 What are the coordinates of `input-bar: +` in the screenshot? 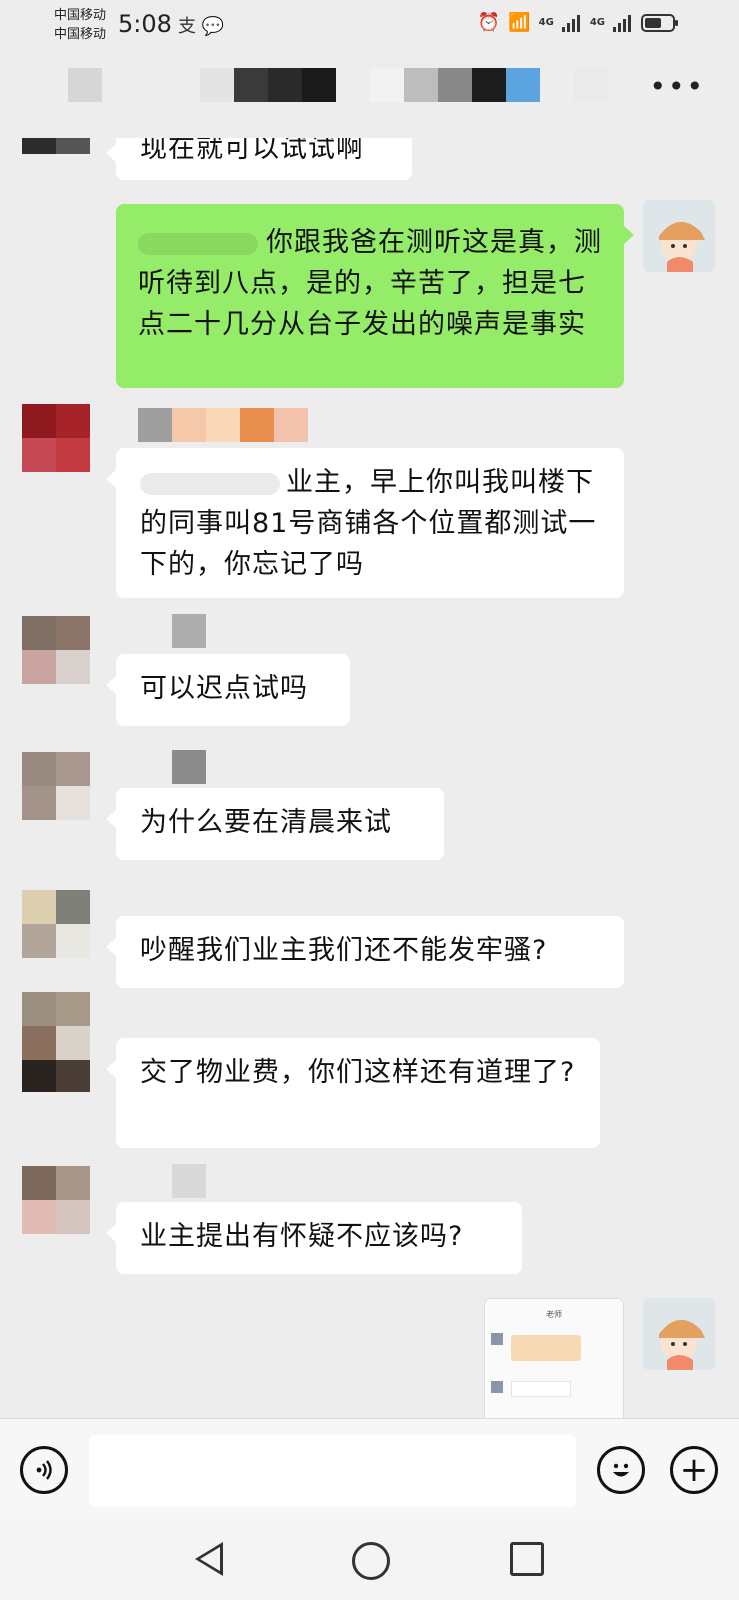 It's located at (369, 1469).